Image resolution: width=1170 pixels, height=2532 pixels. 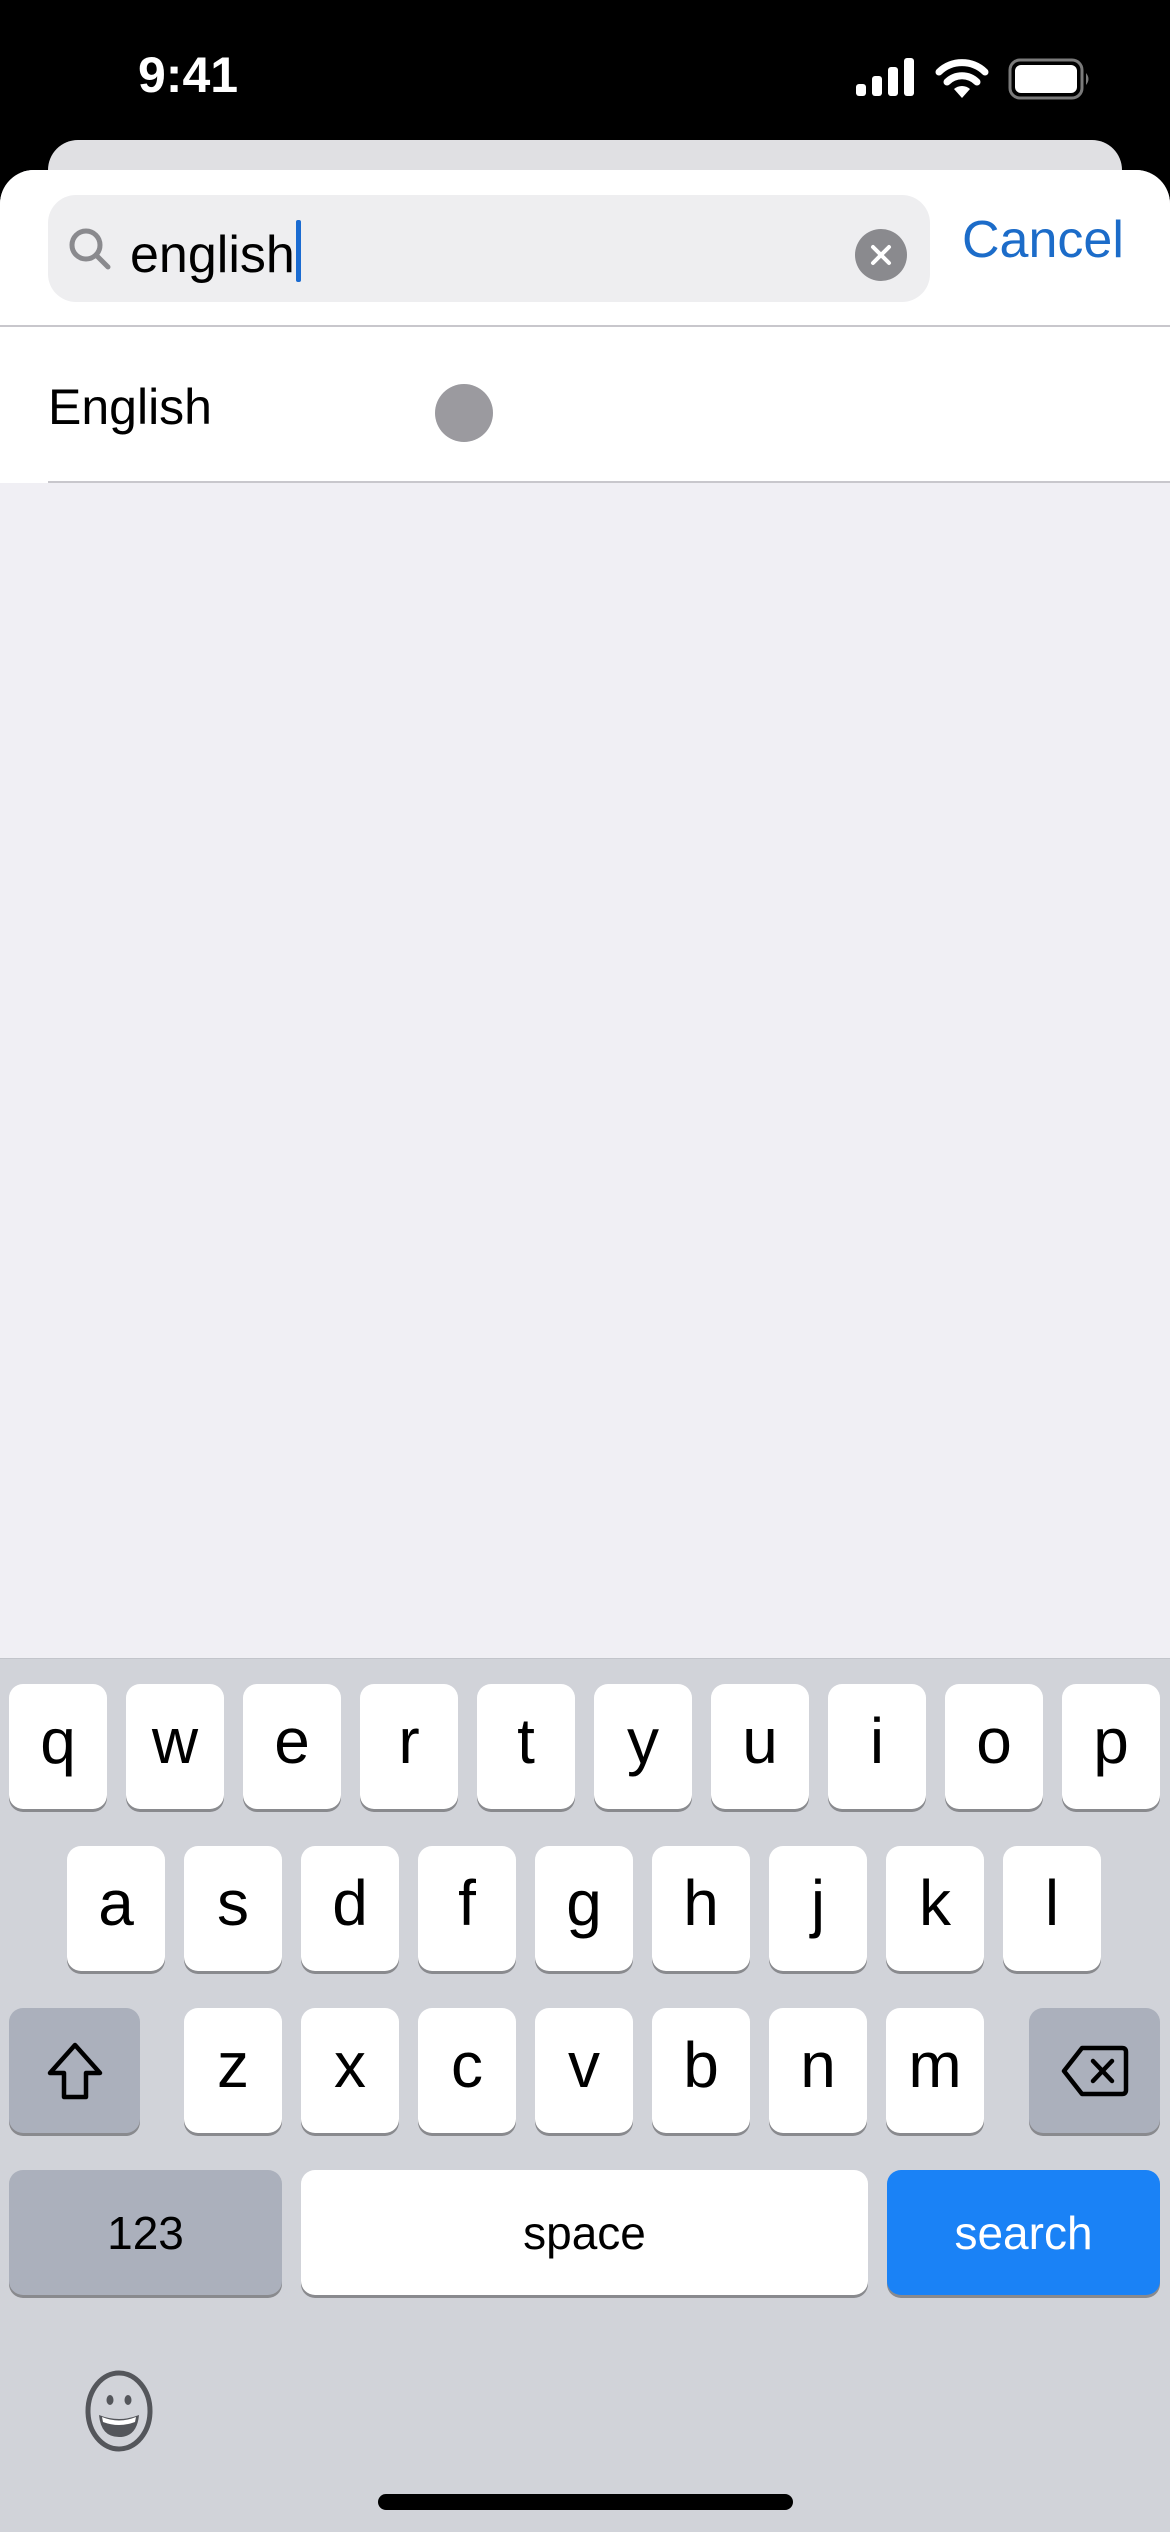 What do you see at coordinates (885, 77) in the screenshot?
I see `cellular-signal-icon` at bounding box center [885, 77].